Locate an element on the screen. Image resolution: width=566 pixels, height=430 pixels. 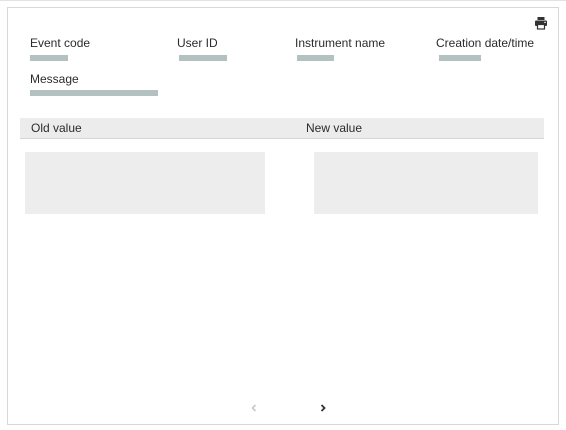
next-page-button is located at coordinates (323, 408).